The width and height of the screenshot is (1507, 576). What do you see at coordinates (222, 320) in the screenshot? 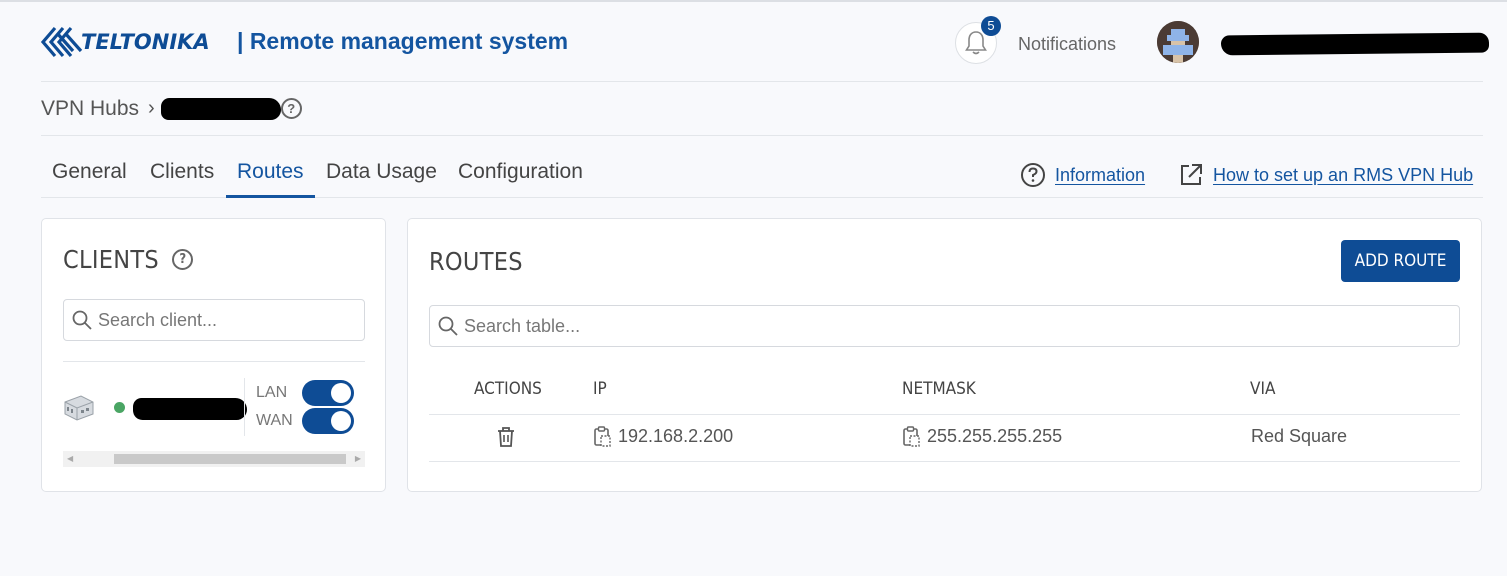
I see `client-search-input` at bounding box center [222, 320].